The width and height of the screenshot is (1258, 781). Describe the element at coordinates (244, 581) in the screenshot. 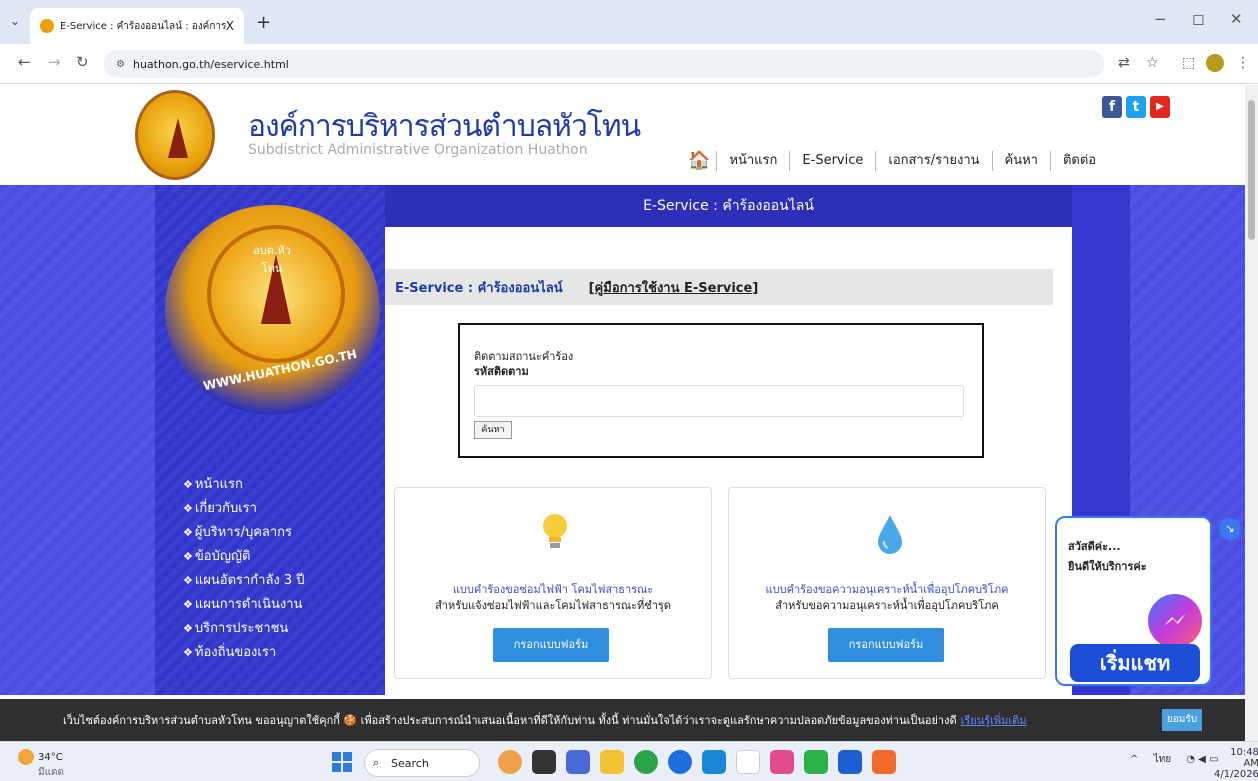

I see `sidebar-item-manpower-plan: ❖ แผนอัตรากำลัง 3 ปี` at that location.